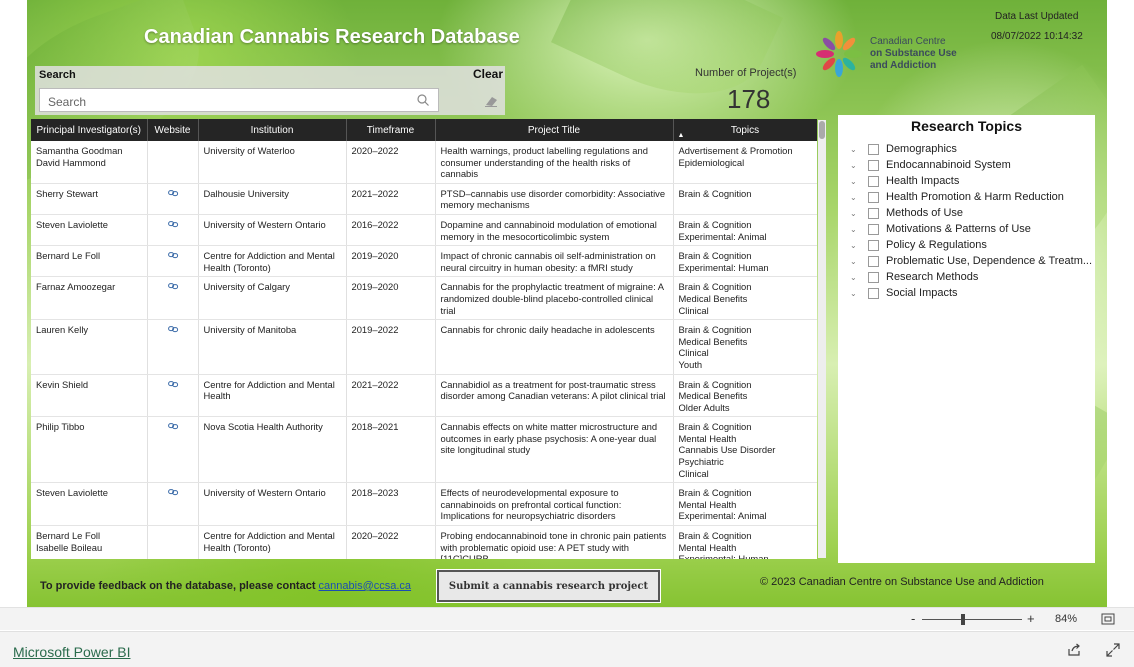  What do you see at coordinates (1037, 16) in the screenshot?
I see `data-last-updated-label: Data Last Updated` at bounding box center [1037, 16].